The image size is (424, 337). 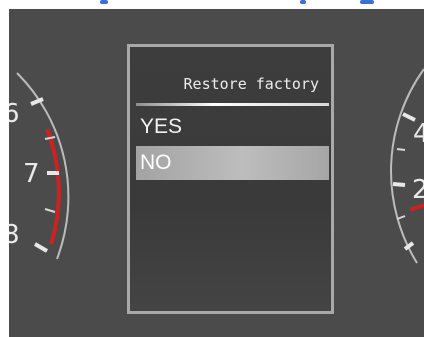 I want to click on top-edge-strip, so click(x=212, y=4).